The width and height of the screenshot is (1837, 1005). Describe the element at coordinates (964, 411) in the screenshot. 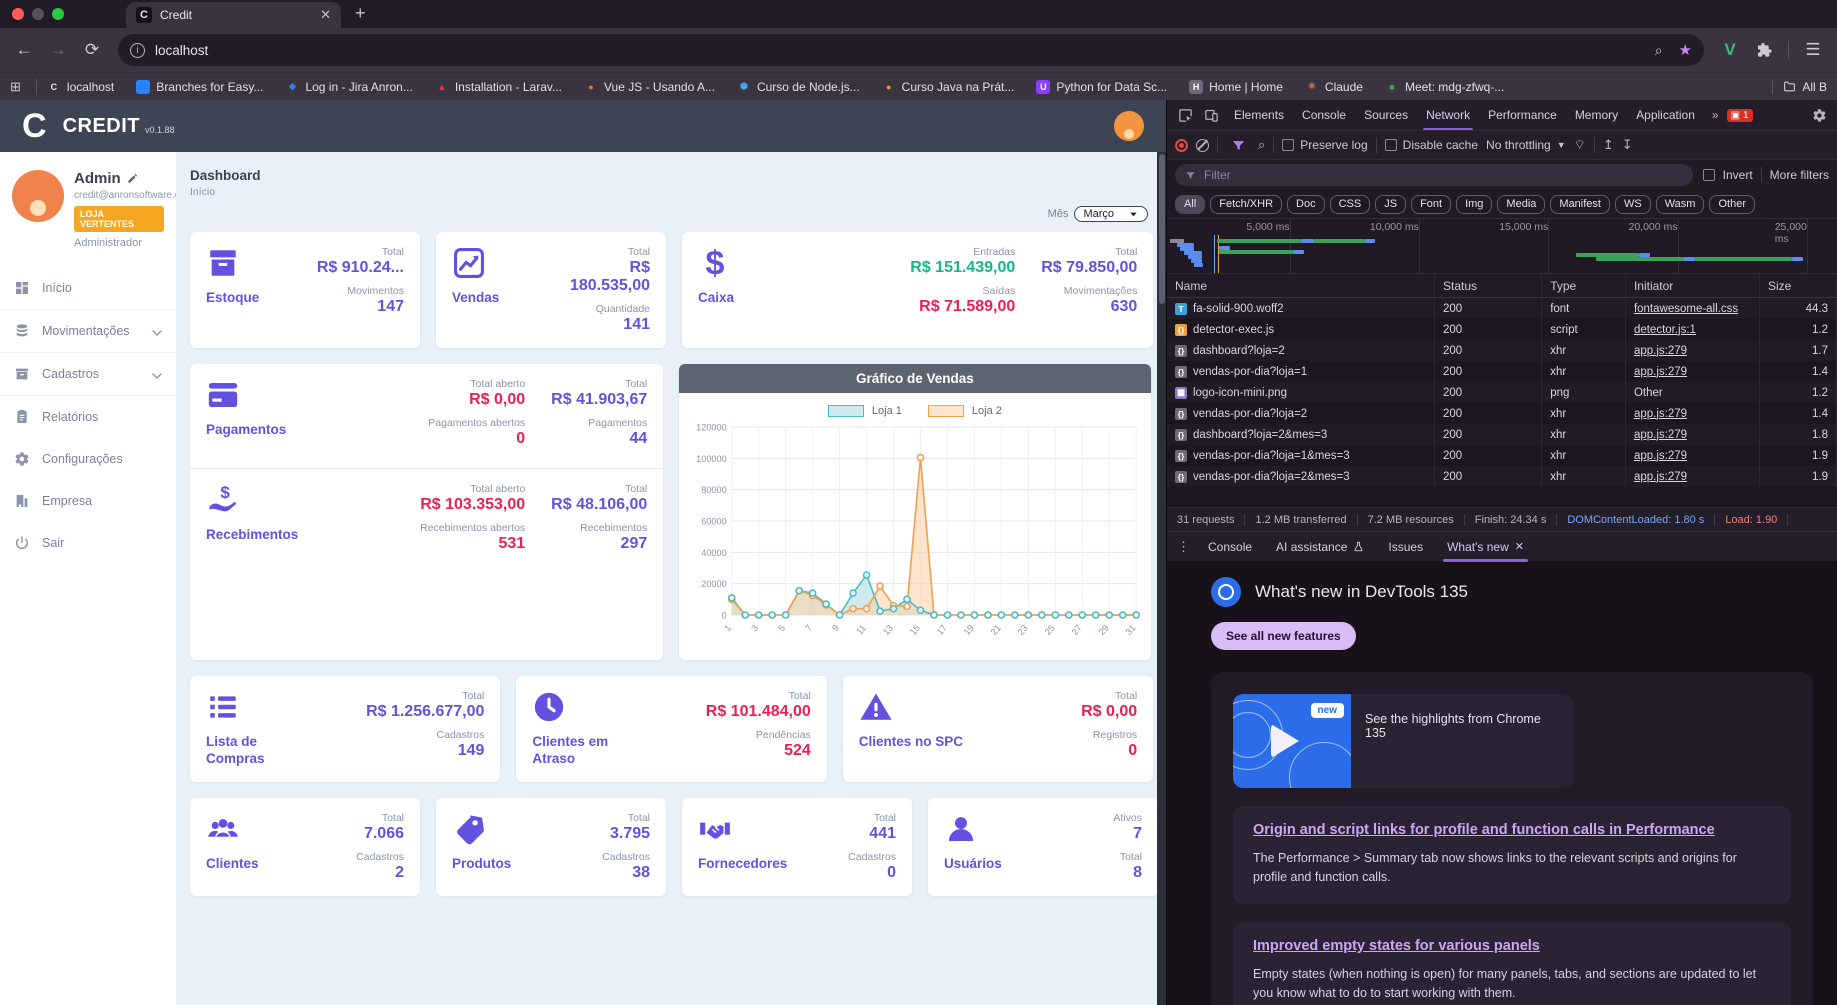

I see `legend-item: Loja 2` at that location.